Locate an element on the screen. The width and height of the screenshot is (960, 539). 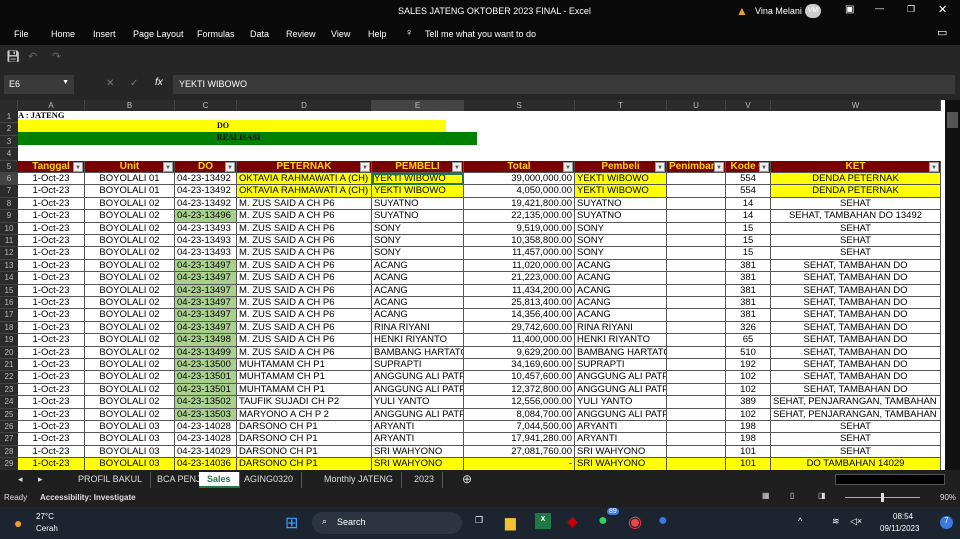
row-header-14: 14 is located at coordinates (9, 278).